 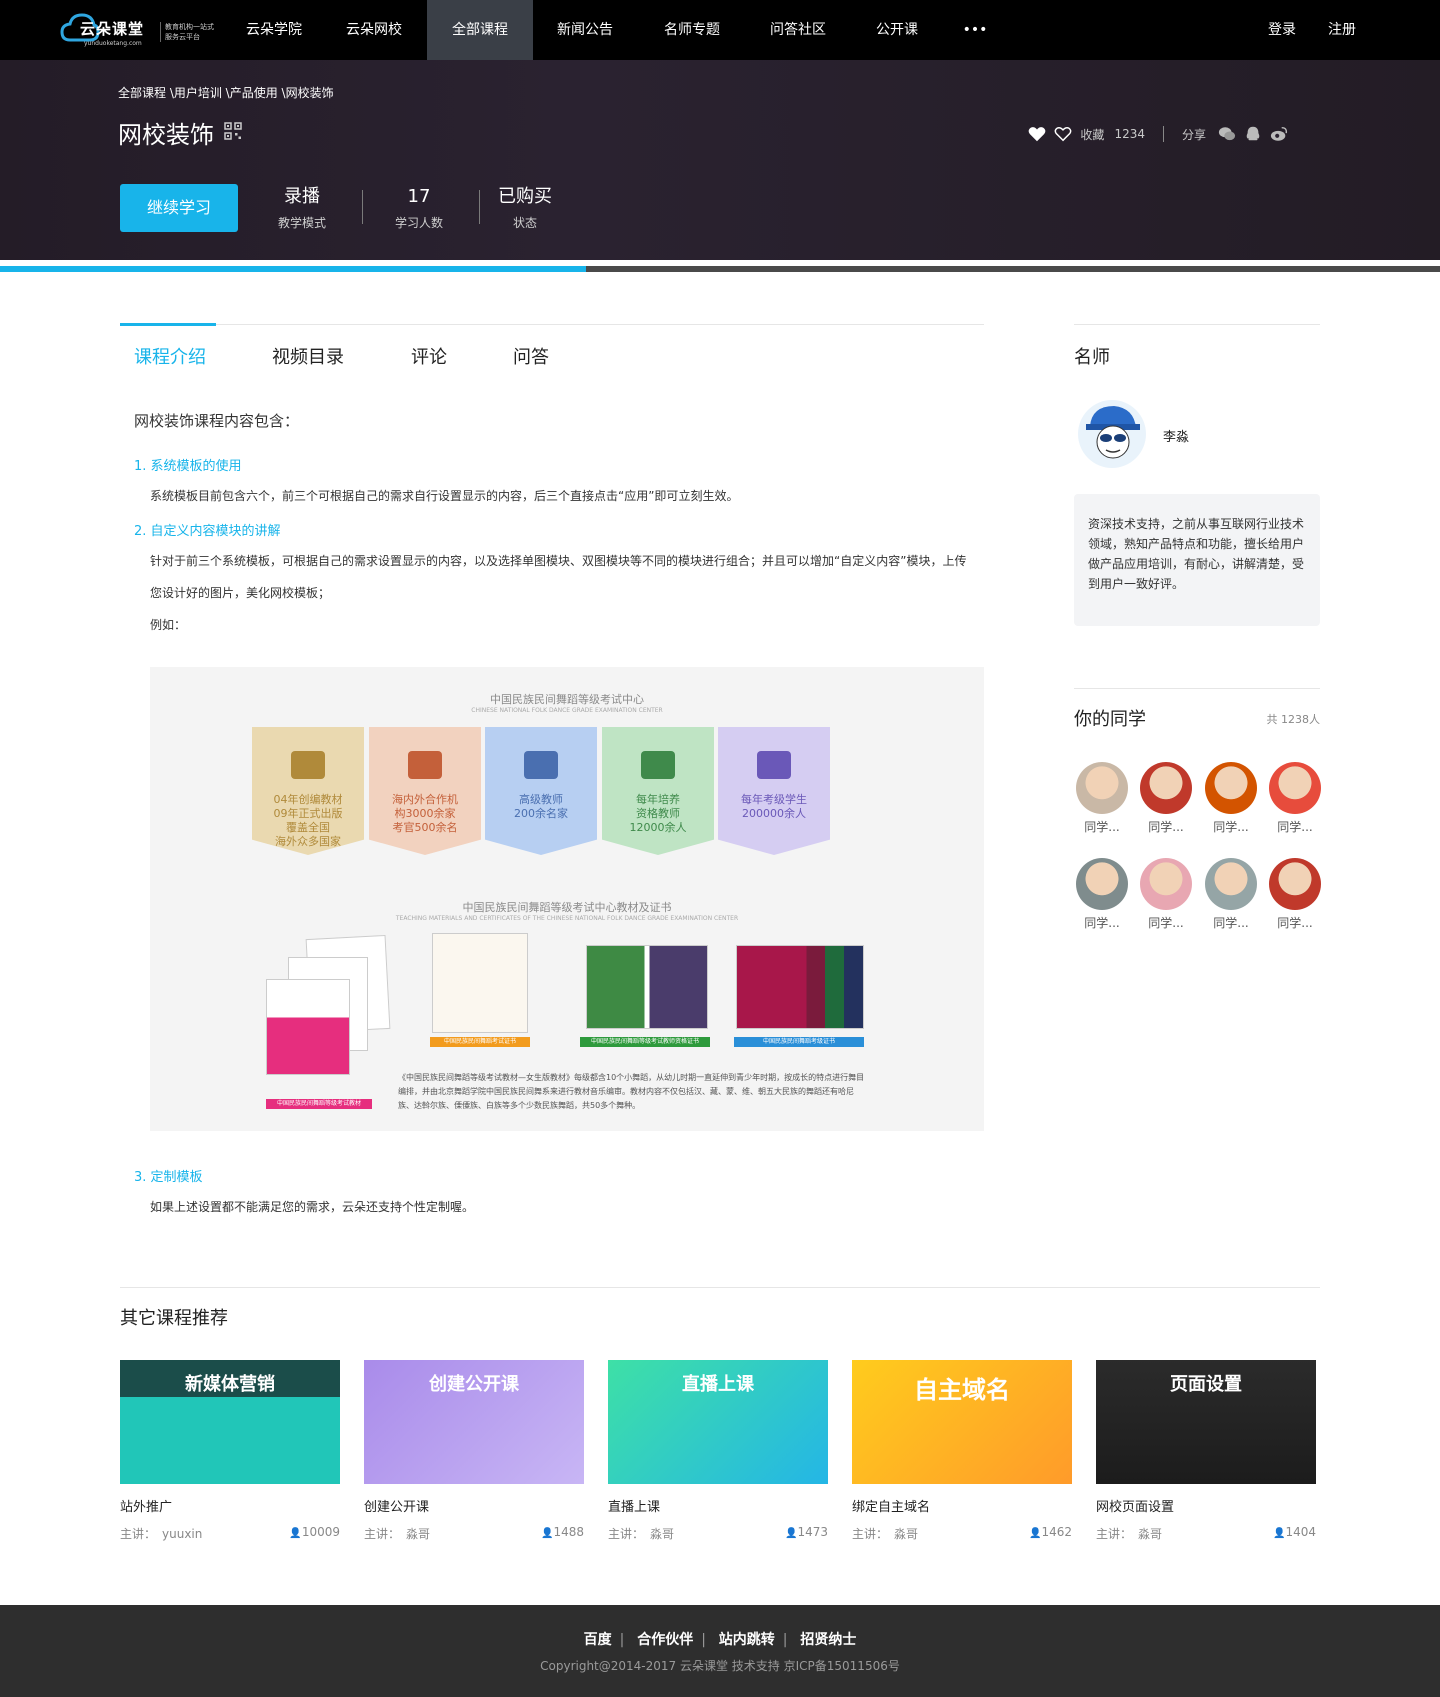 What do you see at coordinates (230, 1505) in the screenshot?
I see `course-name: 站外推广` at bounding box center [230, 1505].